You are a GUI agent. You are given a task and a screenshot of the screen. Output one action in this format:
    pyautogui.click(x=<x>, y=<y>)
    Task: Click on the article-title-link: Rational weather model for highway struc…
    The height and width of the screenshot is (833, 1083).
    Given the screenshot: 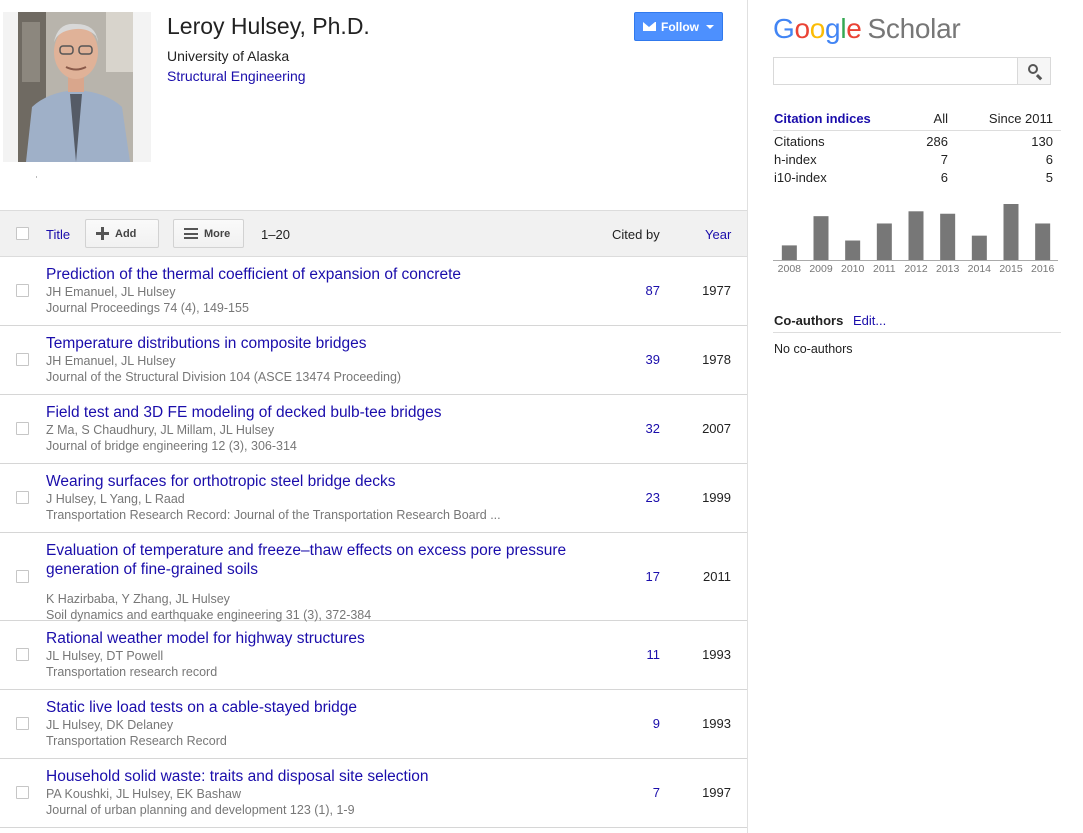 What is the action you would take?
    pyautogui.click(x=316, y=638)
    